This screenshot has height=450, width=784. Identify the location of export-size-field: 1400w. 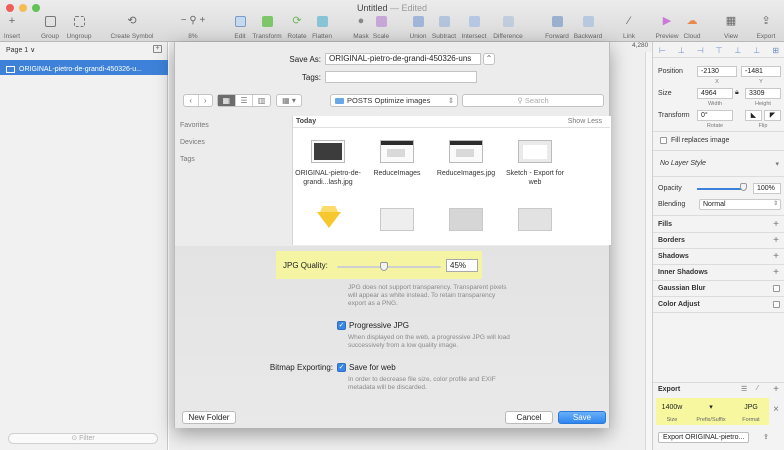
(672, 408).